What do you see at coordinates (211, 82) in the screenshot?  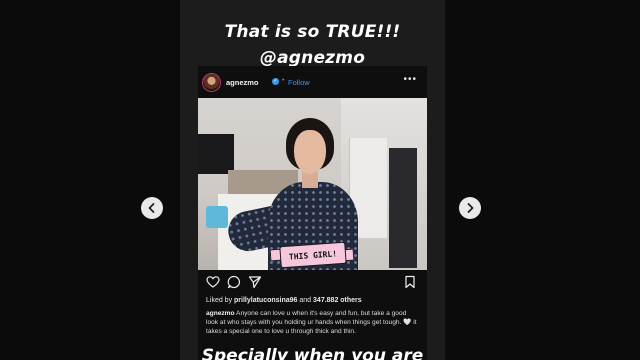 I see `avatar` at bounding box center [211, 82].